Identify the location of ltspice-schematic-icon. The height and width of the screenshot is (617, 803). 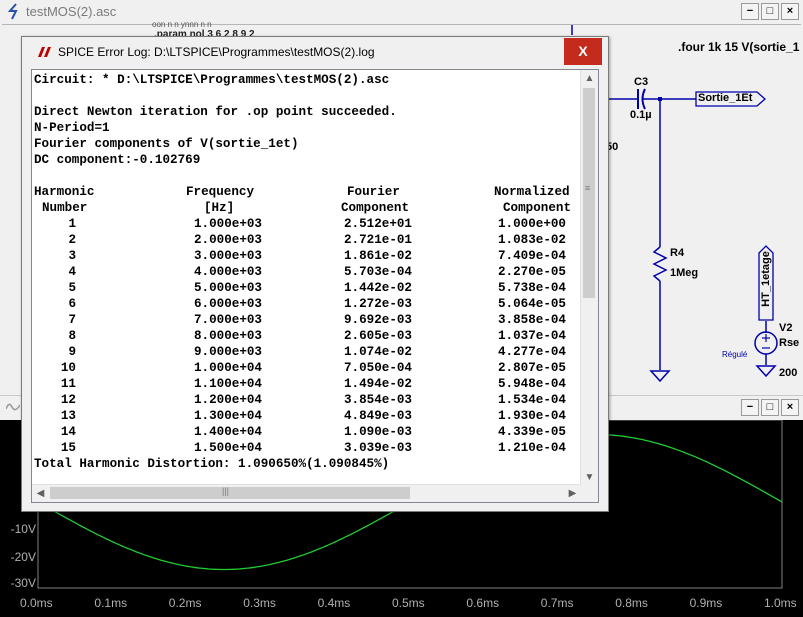
(12, 11).